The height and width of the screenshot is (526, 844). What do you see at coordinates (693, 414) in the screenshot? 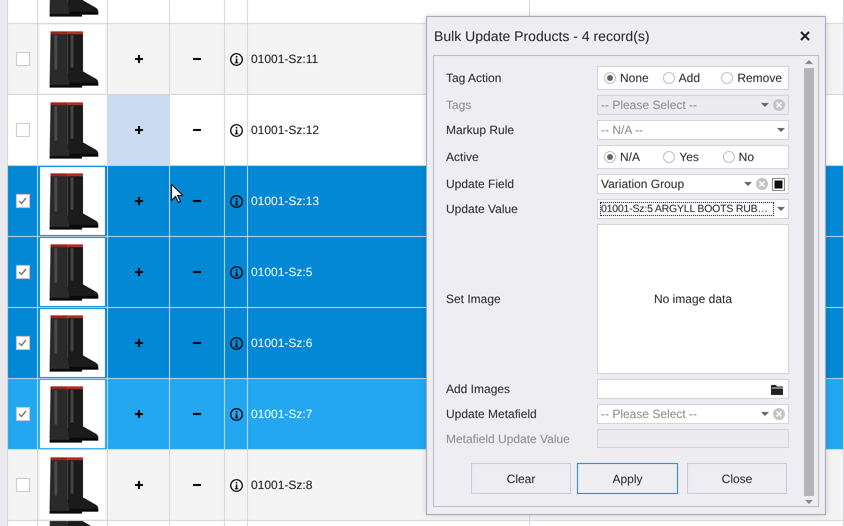
I see `dropdown-field: -- Please Select --` at bounding box center [693, 414].